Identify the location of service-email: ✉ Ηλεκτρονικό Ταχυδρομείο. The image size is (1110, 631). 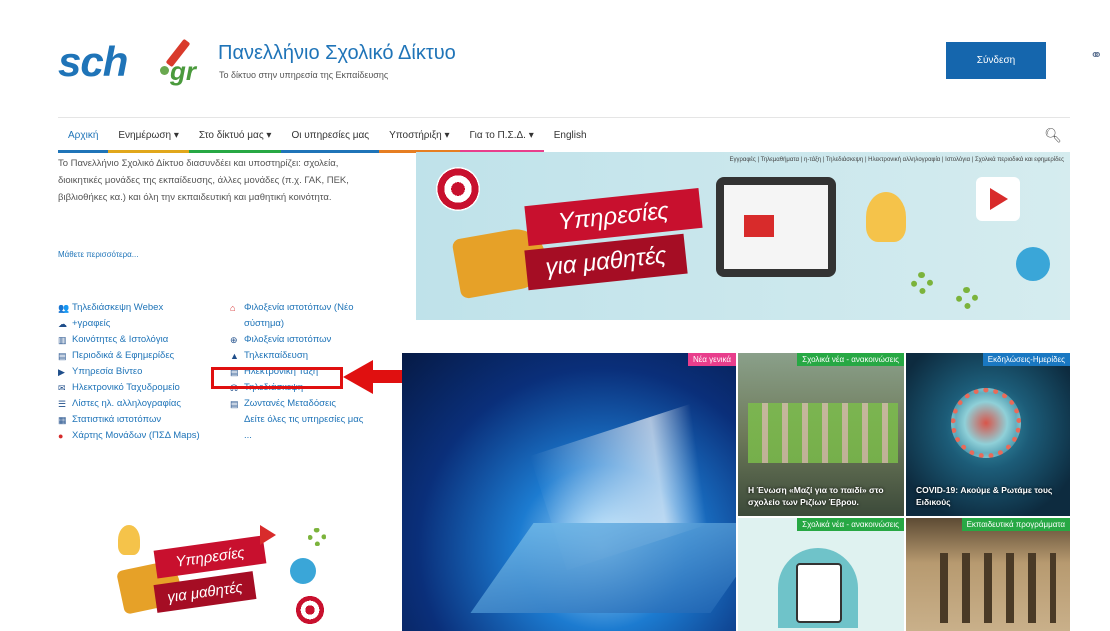
(133, 388).